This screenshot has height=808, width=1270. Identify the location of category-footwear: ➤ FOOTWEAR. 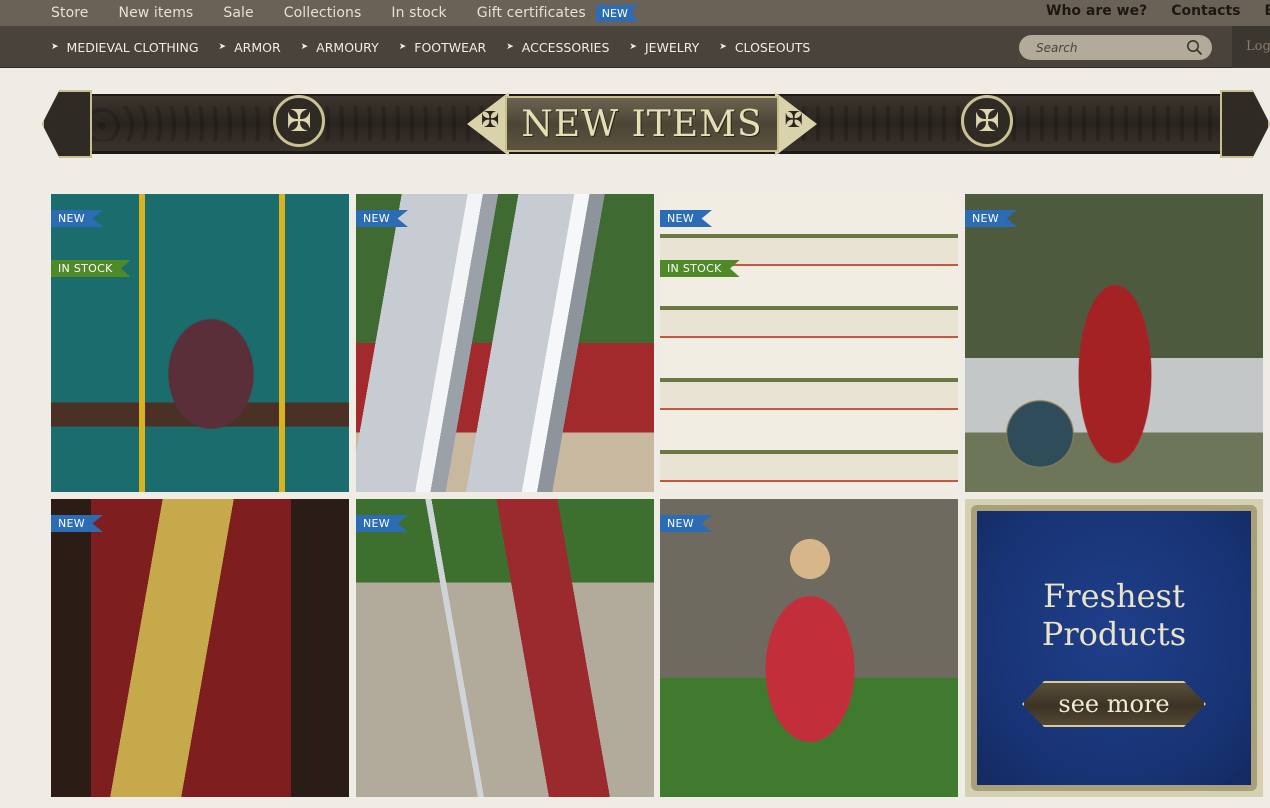
(443, 47).